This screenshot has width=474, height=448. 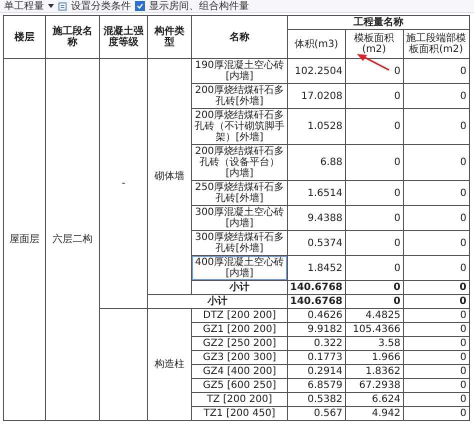 What do you see at coordinates (317, 357) in the screenshot?
I see `table-cell: 0.1773` at bounding box center [317, 357].